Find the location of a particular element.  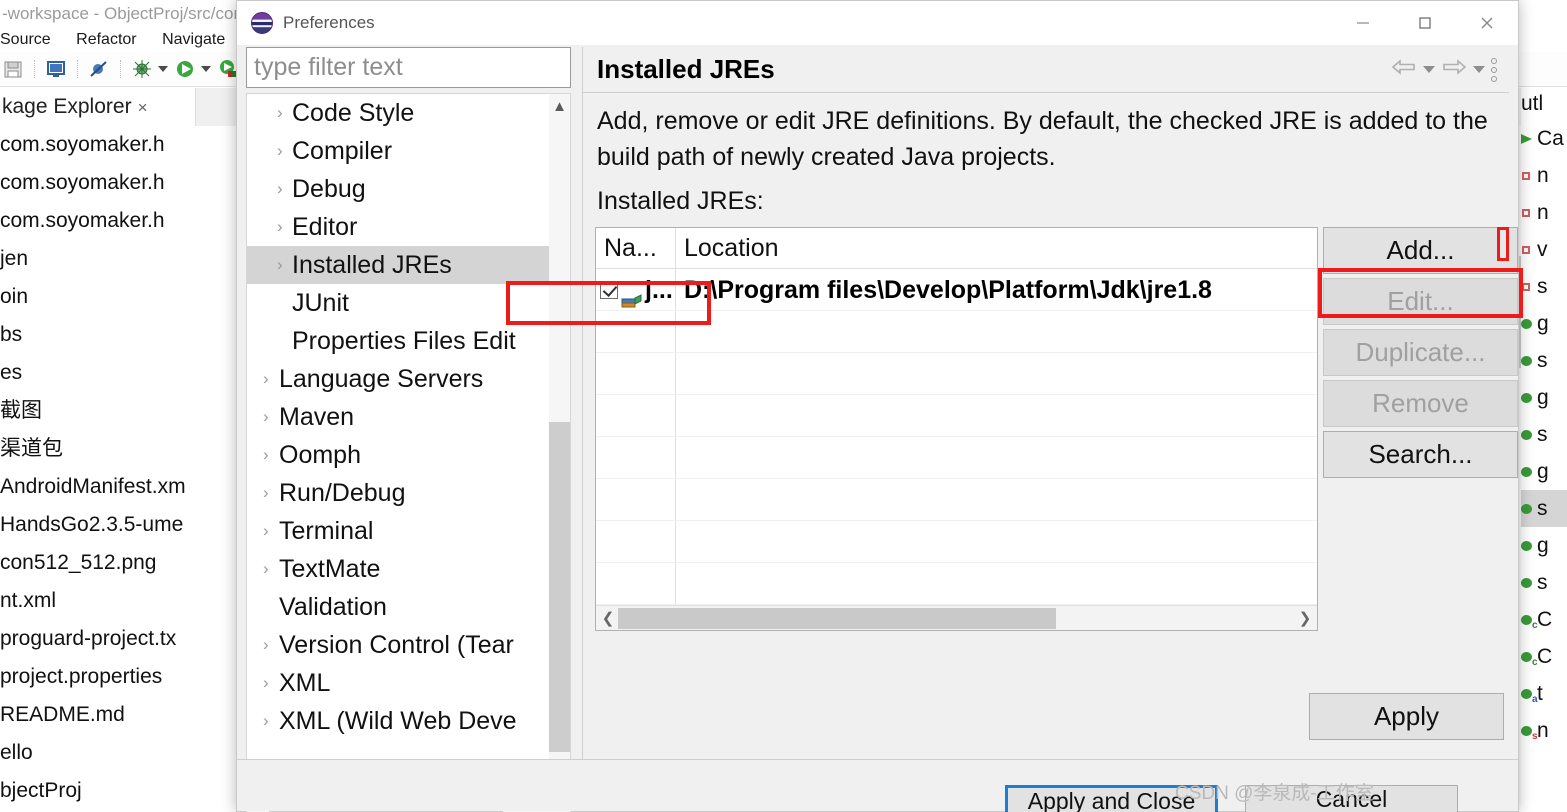

tree-vertical-scrollbar: ▲ ▼ is located at coordinates (559, 441).